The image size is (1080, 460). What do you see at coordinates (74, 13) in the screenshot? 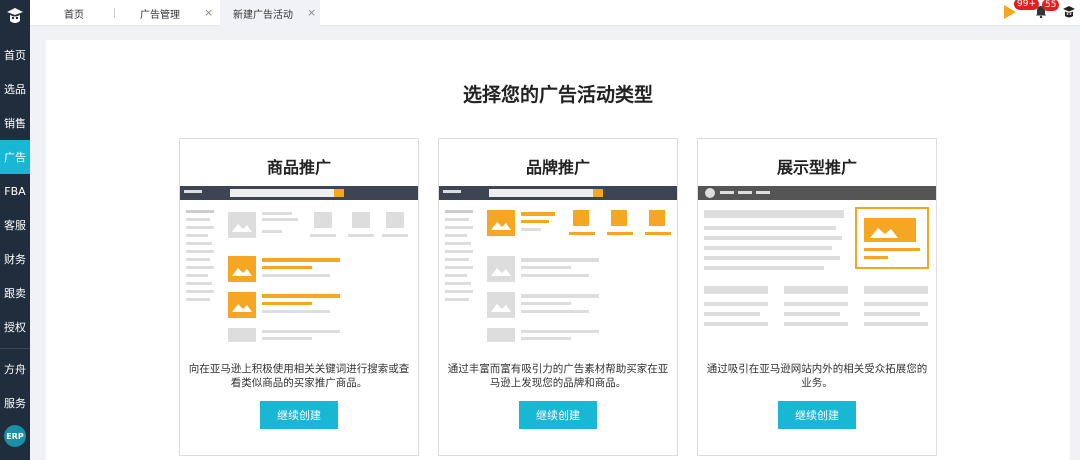
I see `tab-home: 首页` at bounding box center [74, 13].